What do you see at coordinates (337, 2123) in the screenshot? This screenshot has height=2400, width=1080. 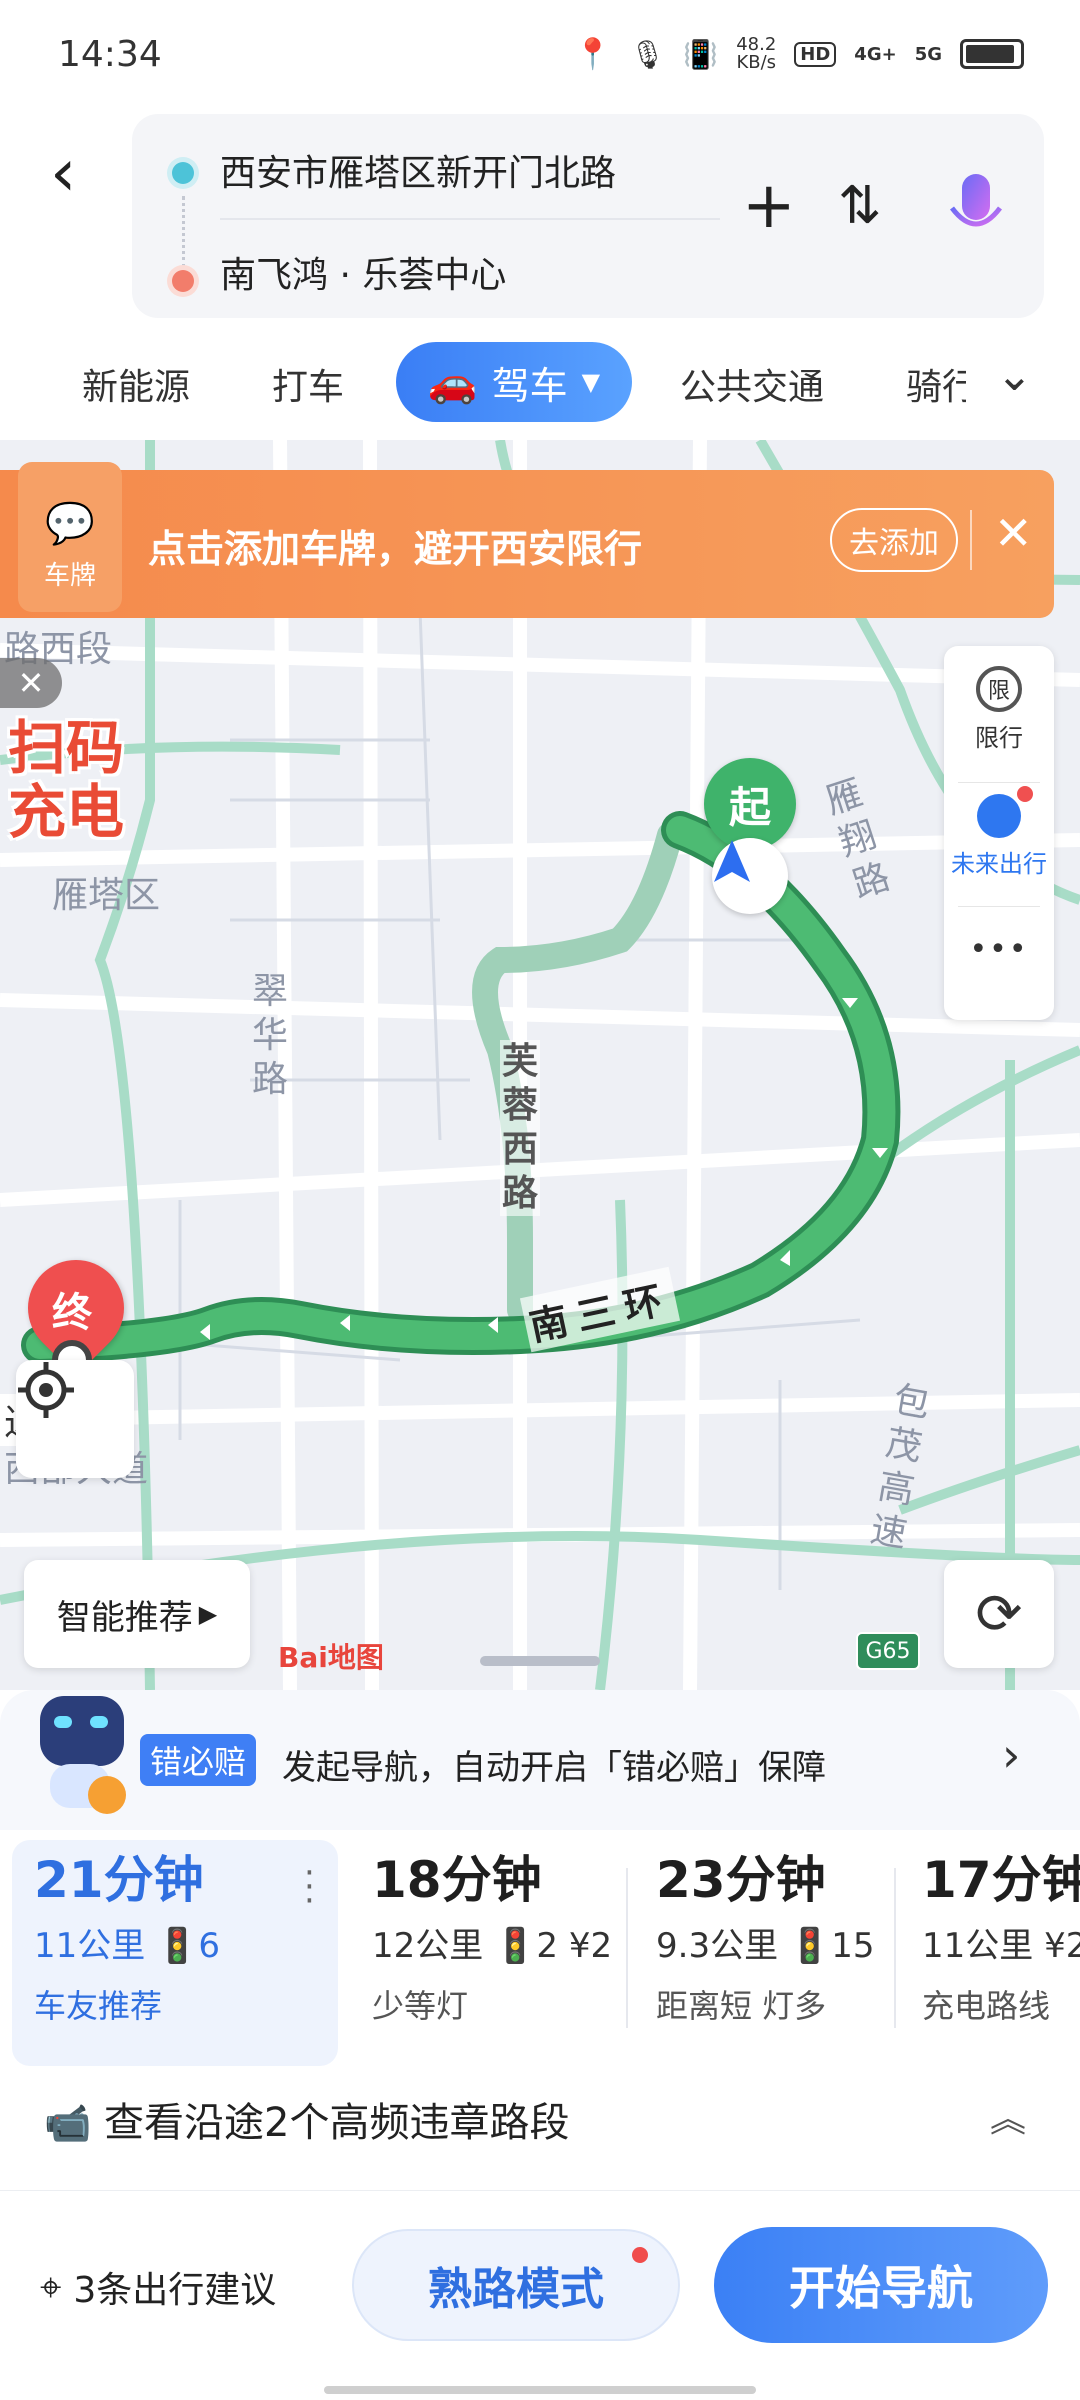 I see `violation-tip-text: 查看沿途2个高频违章路段` at bounding box center [337, 2123].